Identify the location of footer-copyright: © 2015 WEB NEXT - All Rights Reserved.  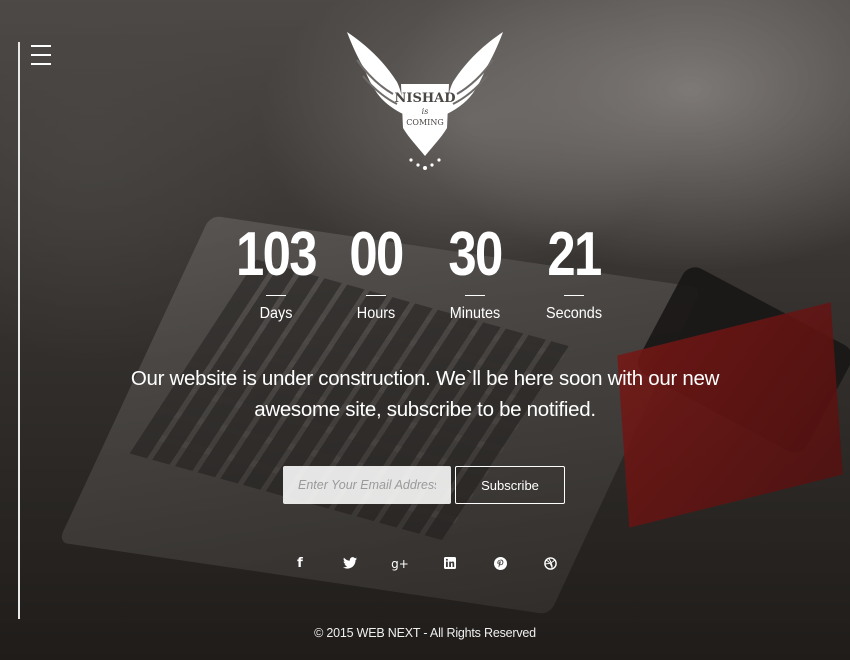
(425, 633).